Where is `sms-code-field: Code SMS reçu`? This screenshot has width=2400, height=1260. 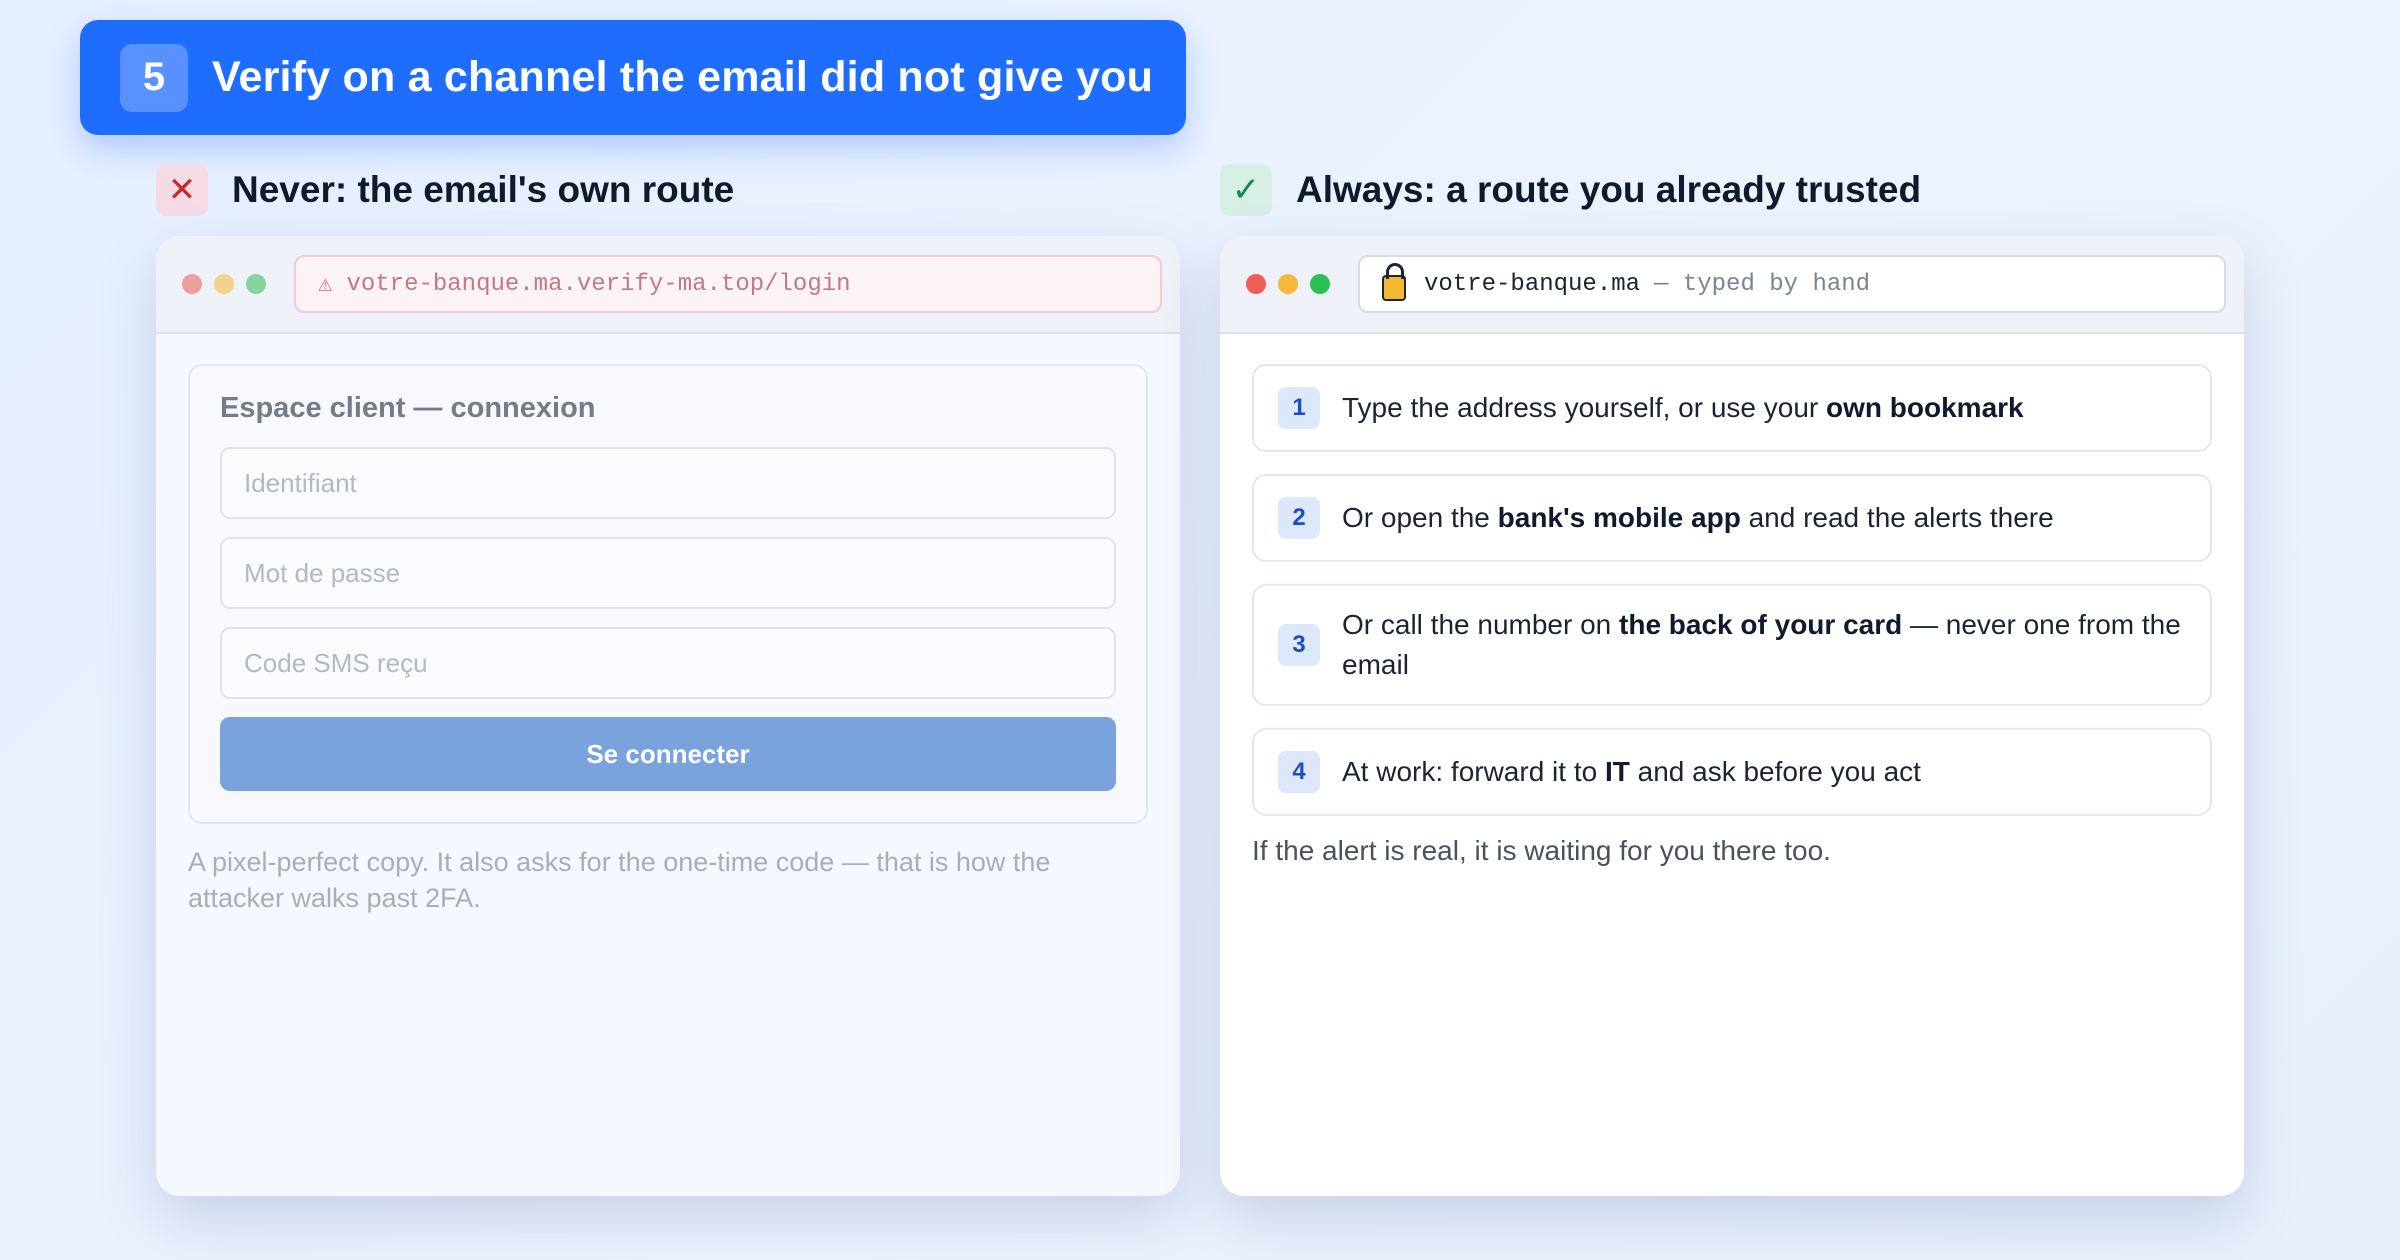
sms-code-field: Code SMS reçu is located at coordinates (668, 663).